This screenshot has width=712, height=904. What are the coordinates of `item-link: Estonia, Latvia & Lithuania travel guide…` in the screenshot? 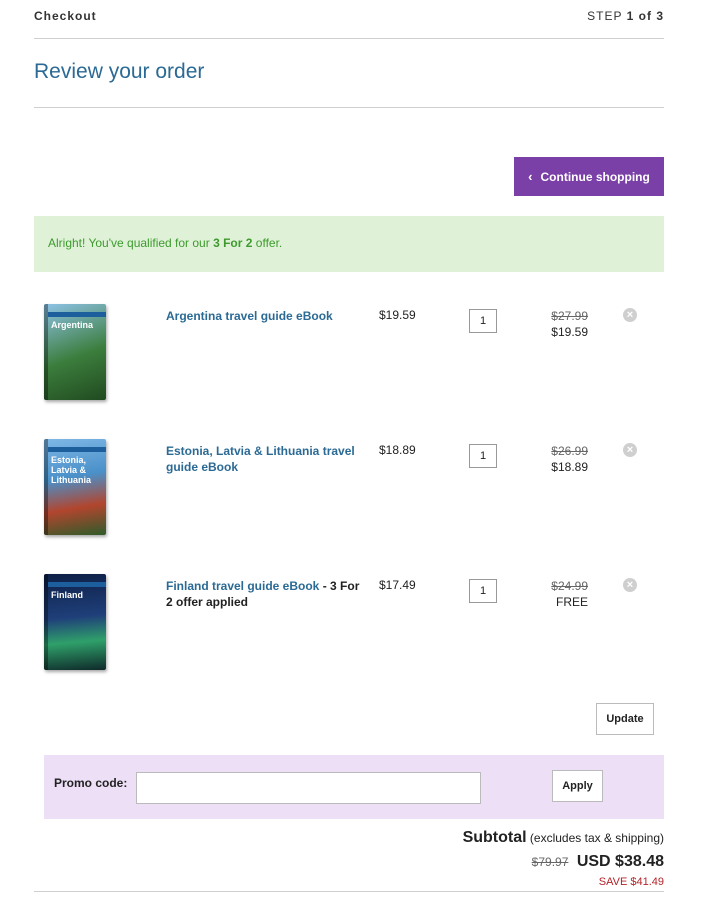 It's located at (260, 459).